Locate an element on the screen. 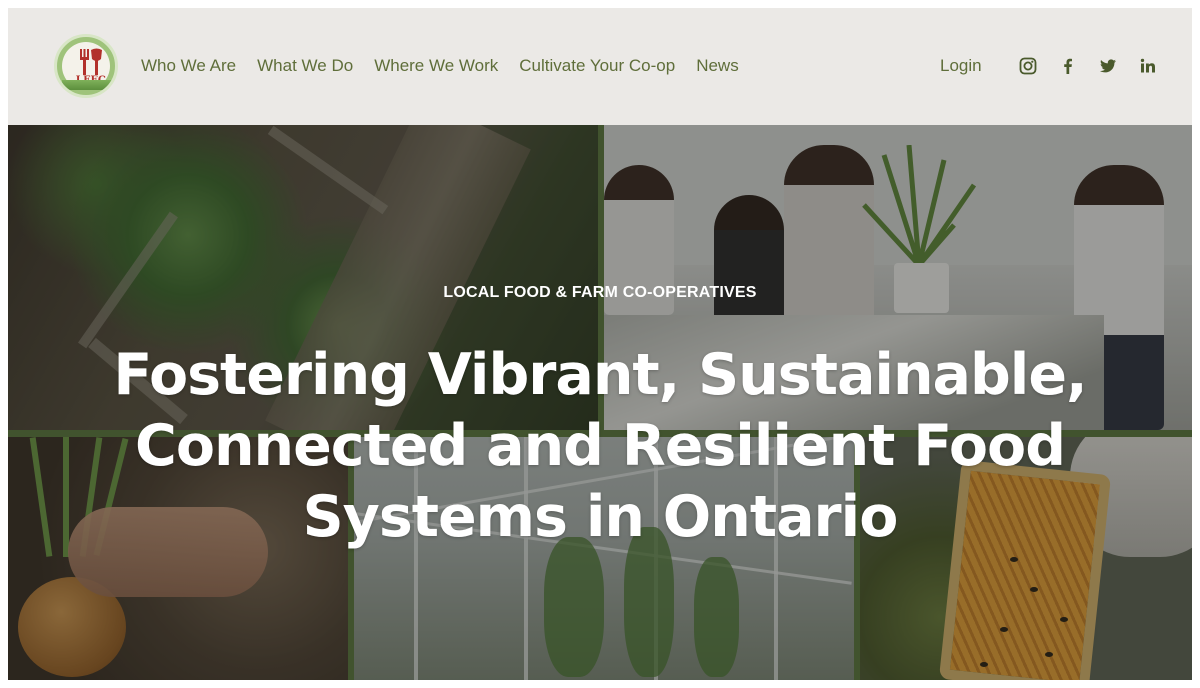 The height and width of the screenshot is (688, 1200). hero-eyebrow: LOCAL FOOD & FARM CO-OPERATIVES is located at coordinates (600, 292).